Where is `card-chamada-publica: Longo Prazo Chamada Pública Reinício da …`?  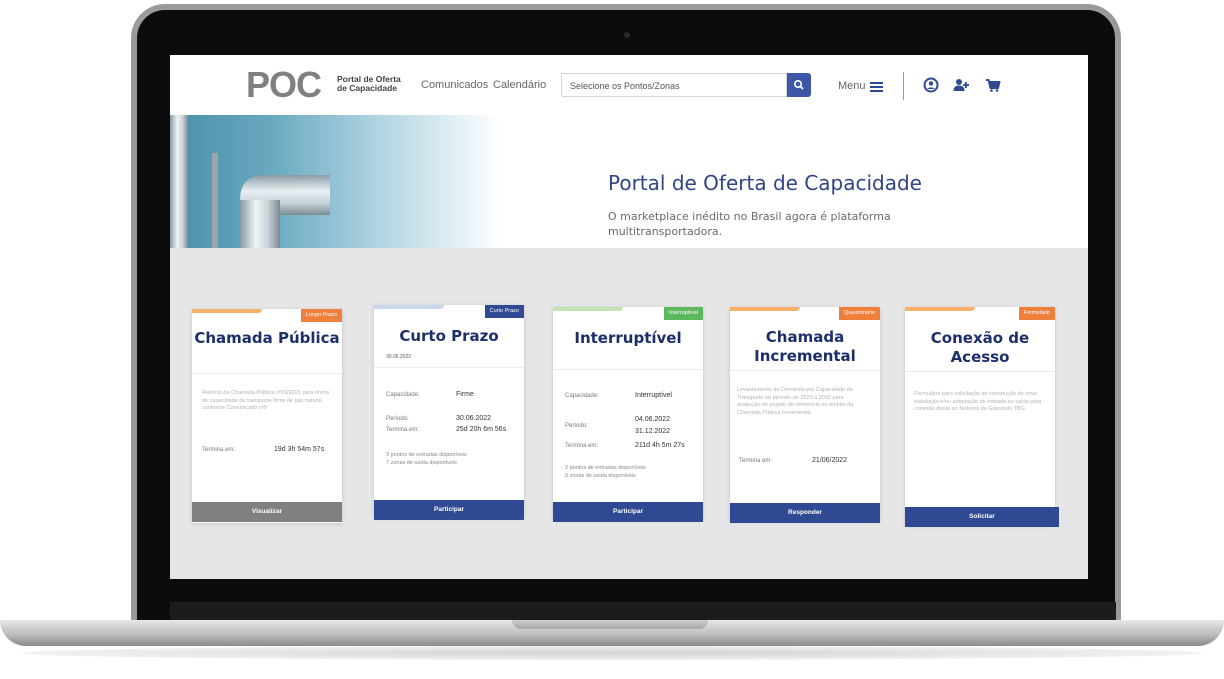
card-chamada-publica: Longo Prazo Chamada Pública Reinício da … is located at coordinates (267, 416).